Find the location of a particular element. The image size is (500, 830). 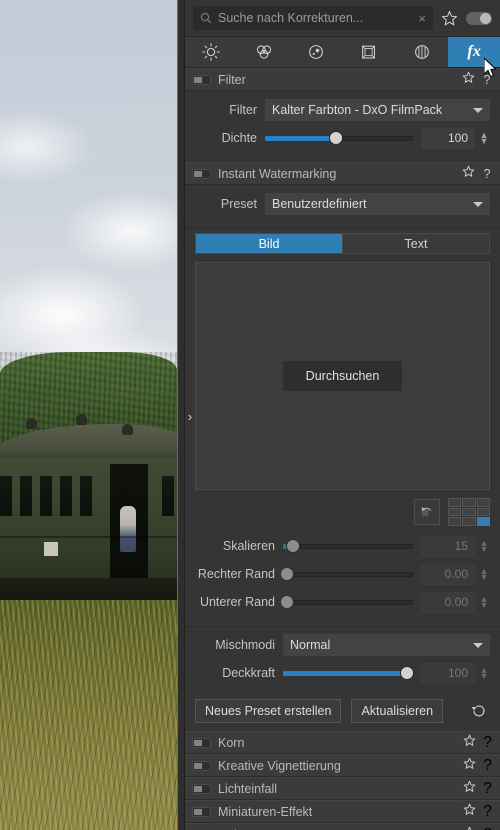

tab-color is located at coordinates (264, 52).